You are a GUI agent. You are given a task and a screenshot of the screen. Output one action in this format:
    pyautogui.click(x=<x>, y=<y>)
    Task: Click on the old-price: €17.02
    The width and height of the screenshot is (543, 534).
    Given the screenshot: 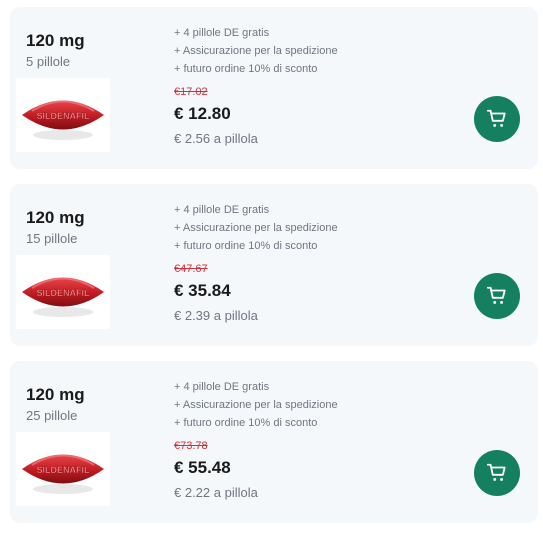 What is the action you would take?
    pyautogui.click(x=191, y=92)
    